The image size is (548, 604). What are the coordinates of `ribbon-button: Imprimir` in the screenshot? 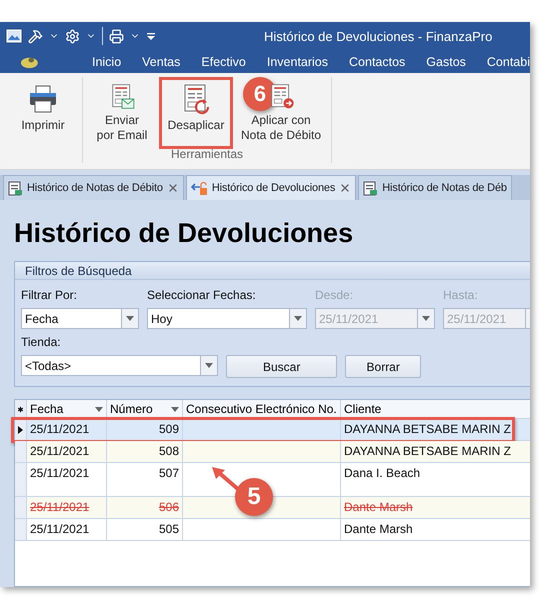 It's located at (43, 113).